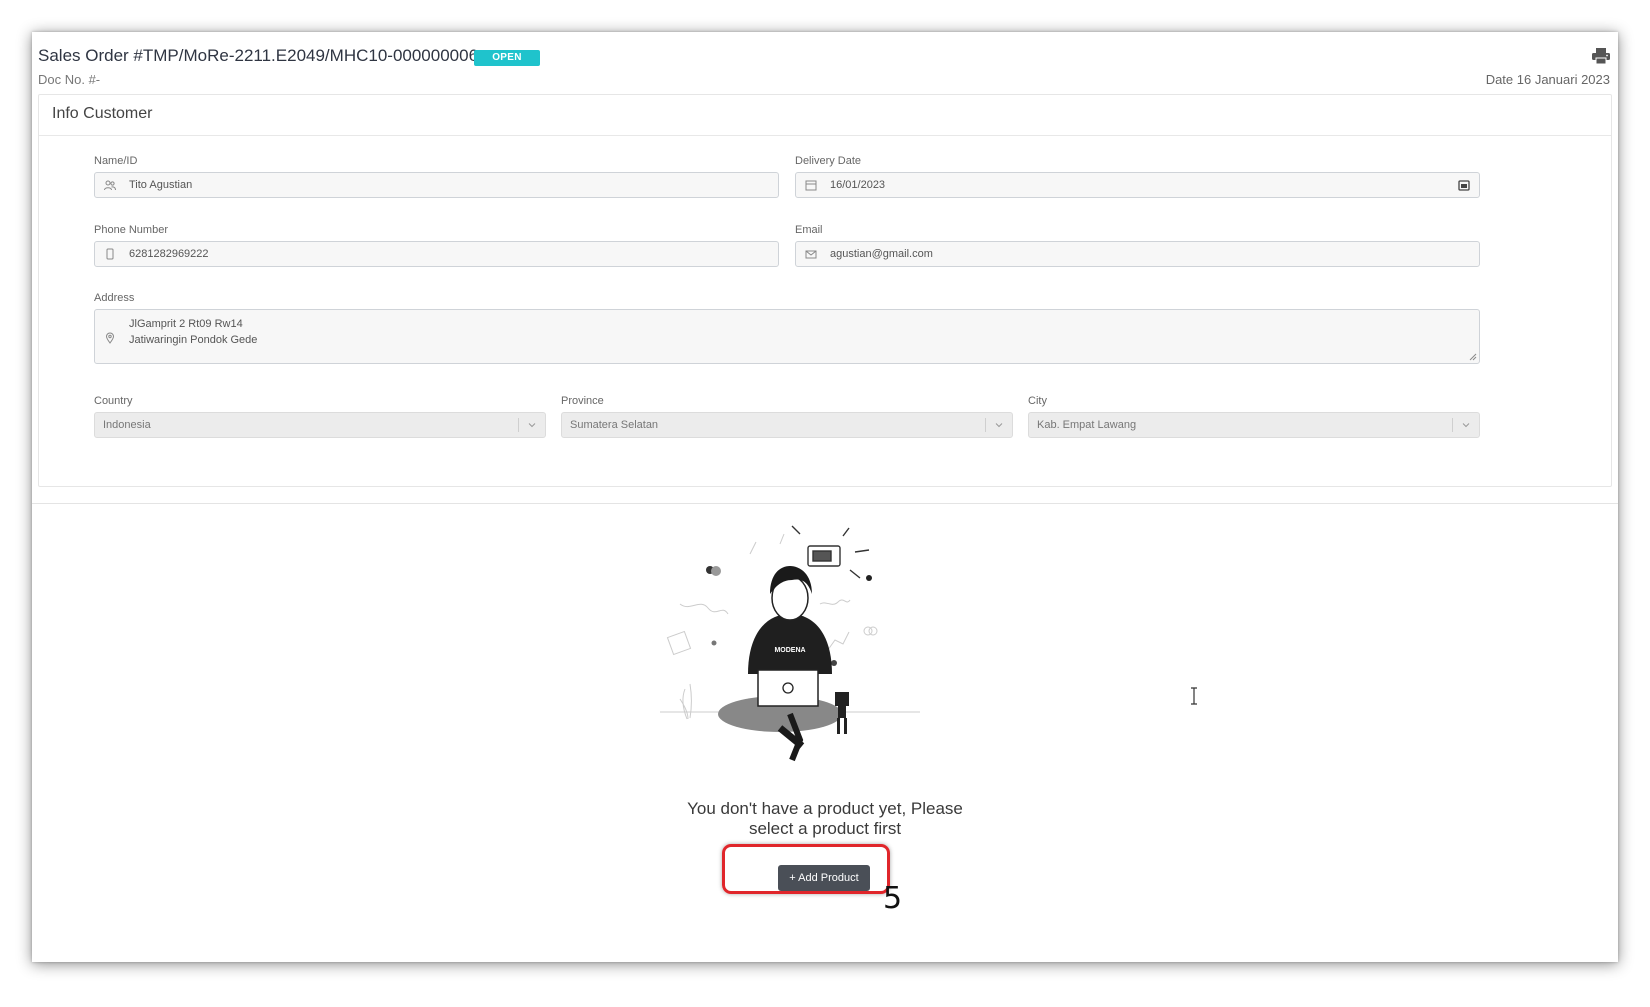  Describe the element at coordinates (582, 401) in the screenshot. I see `province-label: Province` at that location.